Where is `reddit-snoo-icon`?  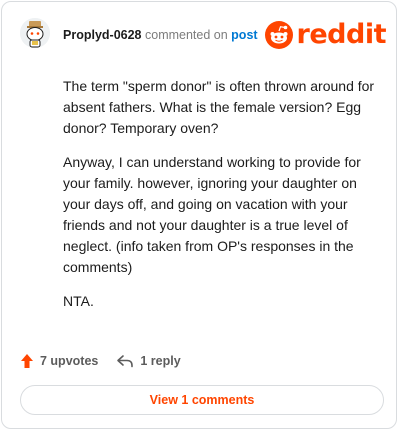
reddit-snoo-icon is located at coordinates (278, 35).